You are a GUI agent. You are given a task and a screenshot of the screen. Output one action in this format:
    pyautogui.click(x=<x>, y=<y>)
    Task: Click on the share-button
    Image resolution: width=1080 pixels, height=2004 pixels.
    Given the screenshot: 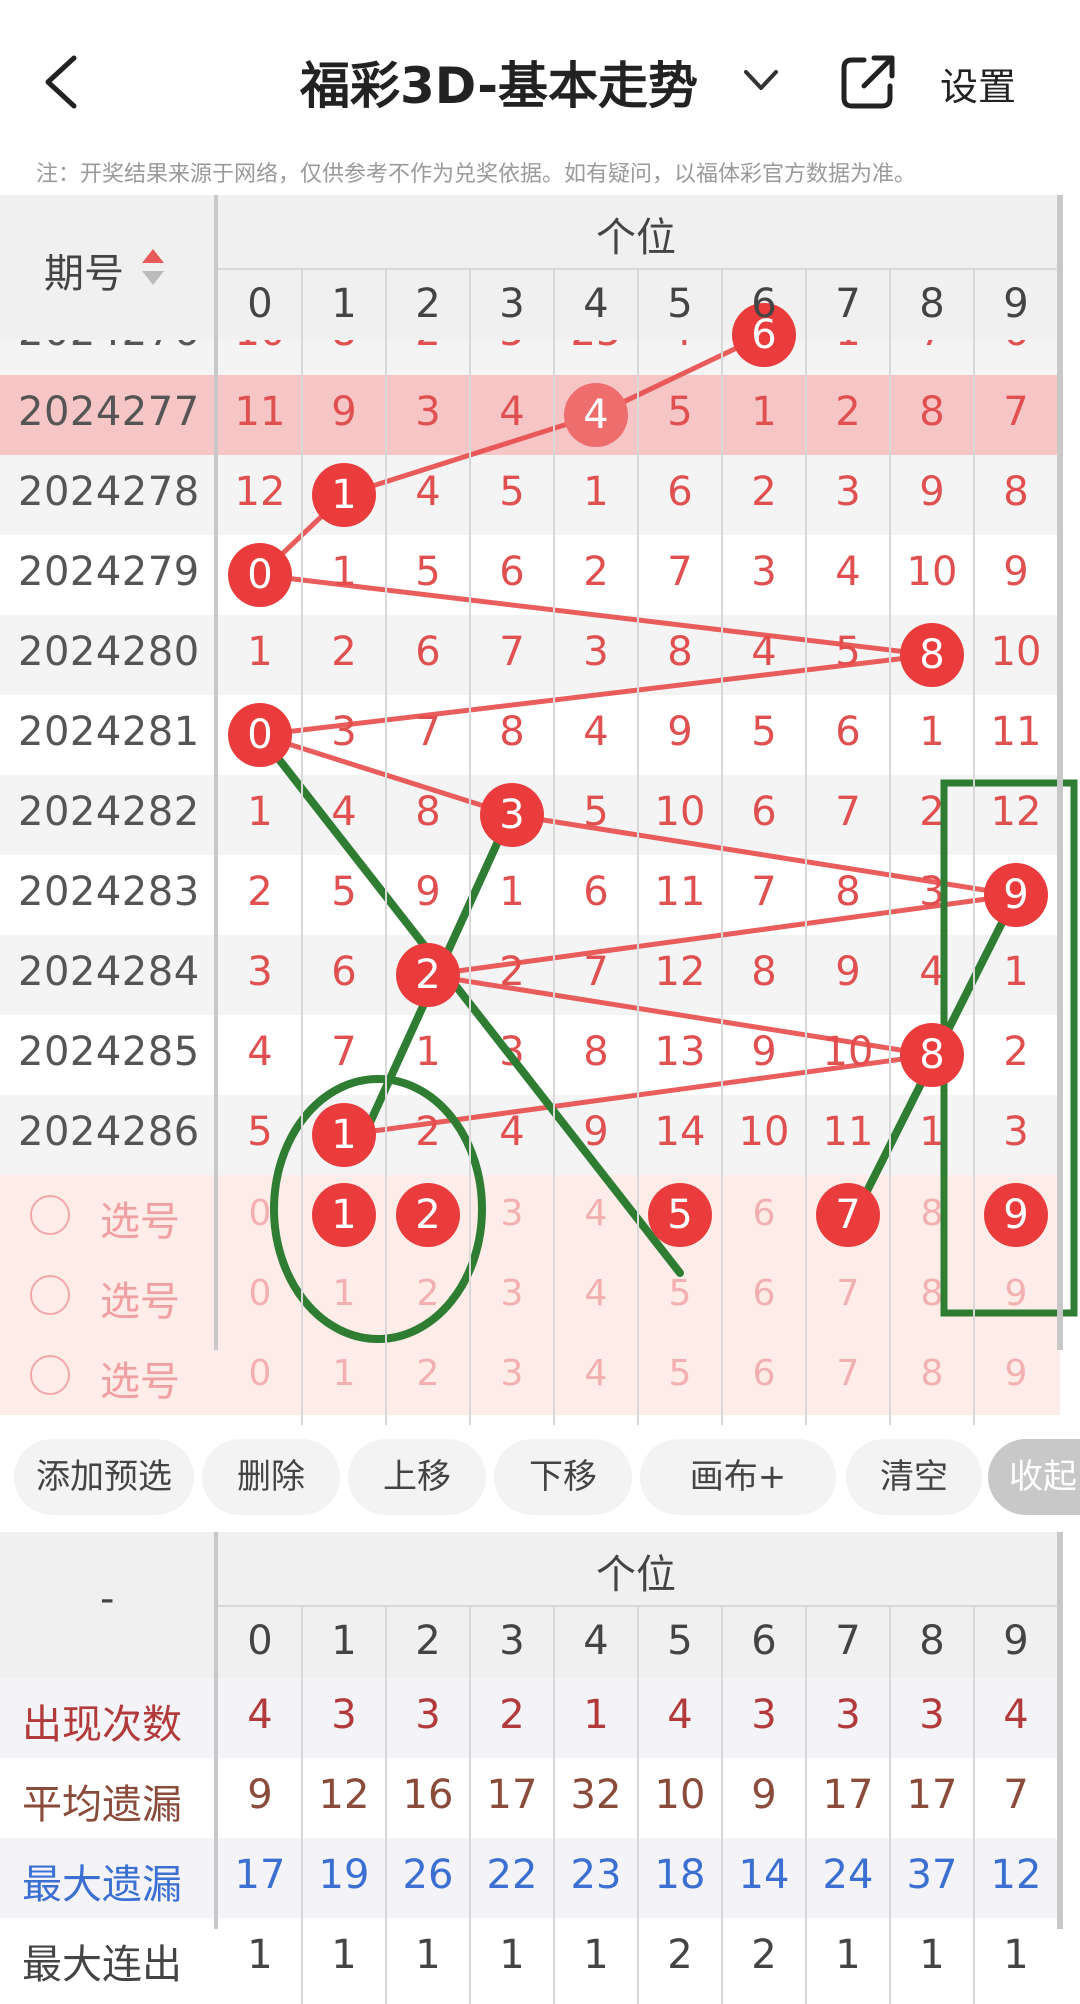 What is the action you would take?
    pyautogui.click(x=868, y=82)
    